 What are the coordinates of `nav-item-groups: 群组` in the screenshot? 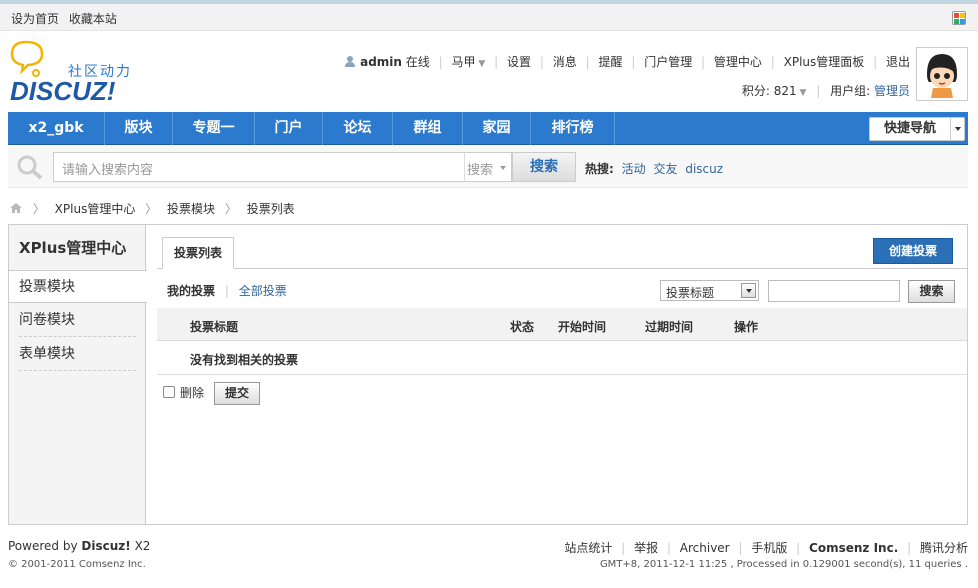 It's located at (428, 128).